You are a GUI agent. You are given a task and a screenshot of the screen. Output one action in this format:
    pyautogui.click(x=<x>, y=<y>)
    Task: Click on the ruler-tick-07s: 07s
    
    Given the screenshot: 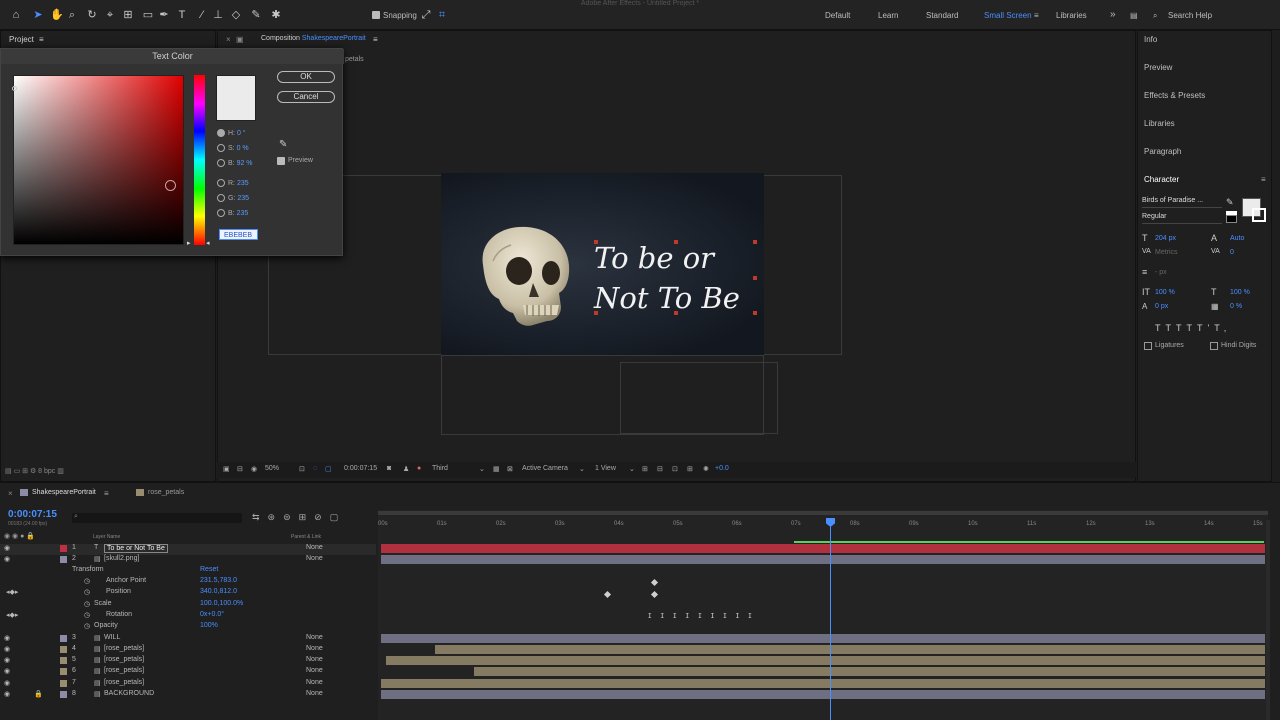 What is the action you would take?
    pyautogui.click(x=796, y=524)
    